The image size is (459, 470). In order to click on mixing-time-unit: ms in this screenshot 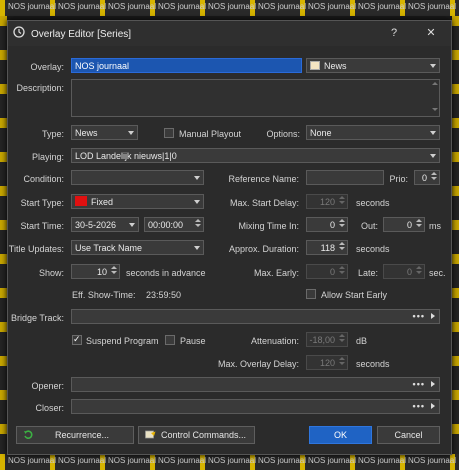, I will do `click(435, 226)`.